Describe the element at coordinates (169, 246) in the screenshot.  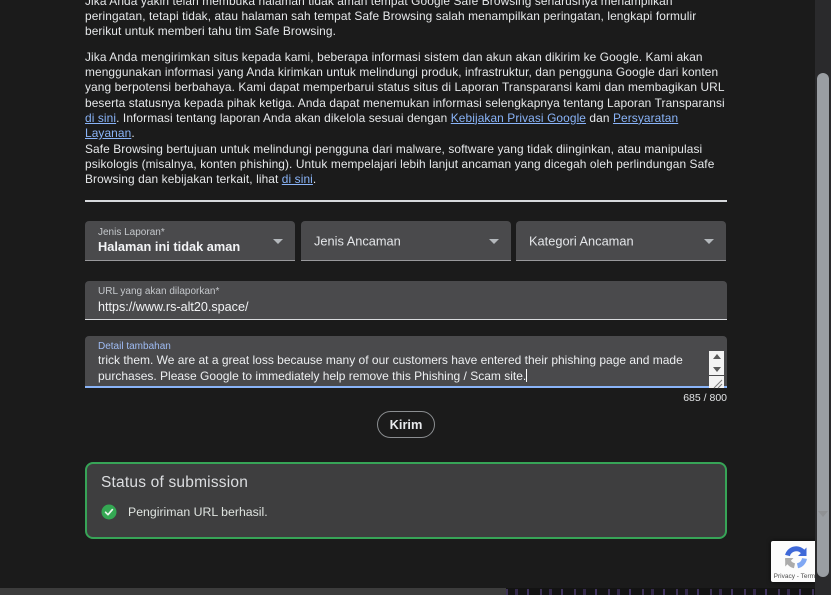
I see `report-type-value: Halaman ini tidak aman` at that location.